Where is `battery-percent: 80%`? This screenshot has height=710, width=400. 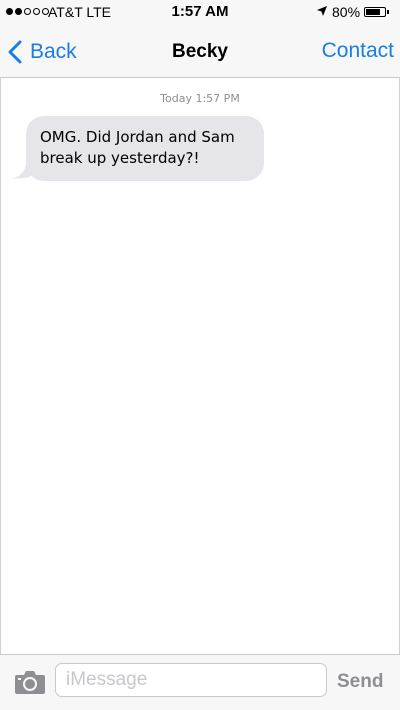 battery-percent: 80% is located at coordinates (346, 12).